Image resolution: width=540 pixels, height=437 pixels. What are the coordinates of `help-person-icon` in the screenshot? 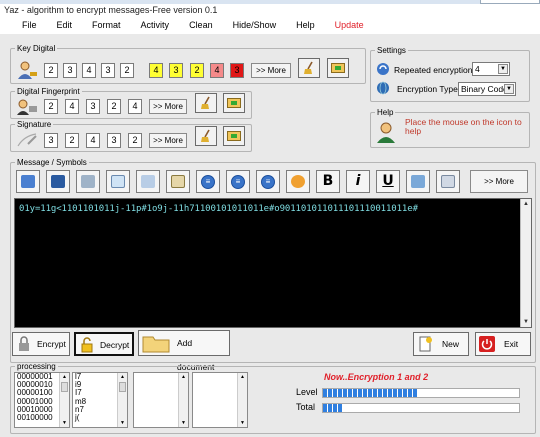 It's located at (386, 132).